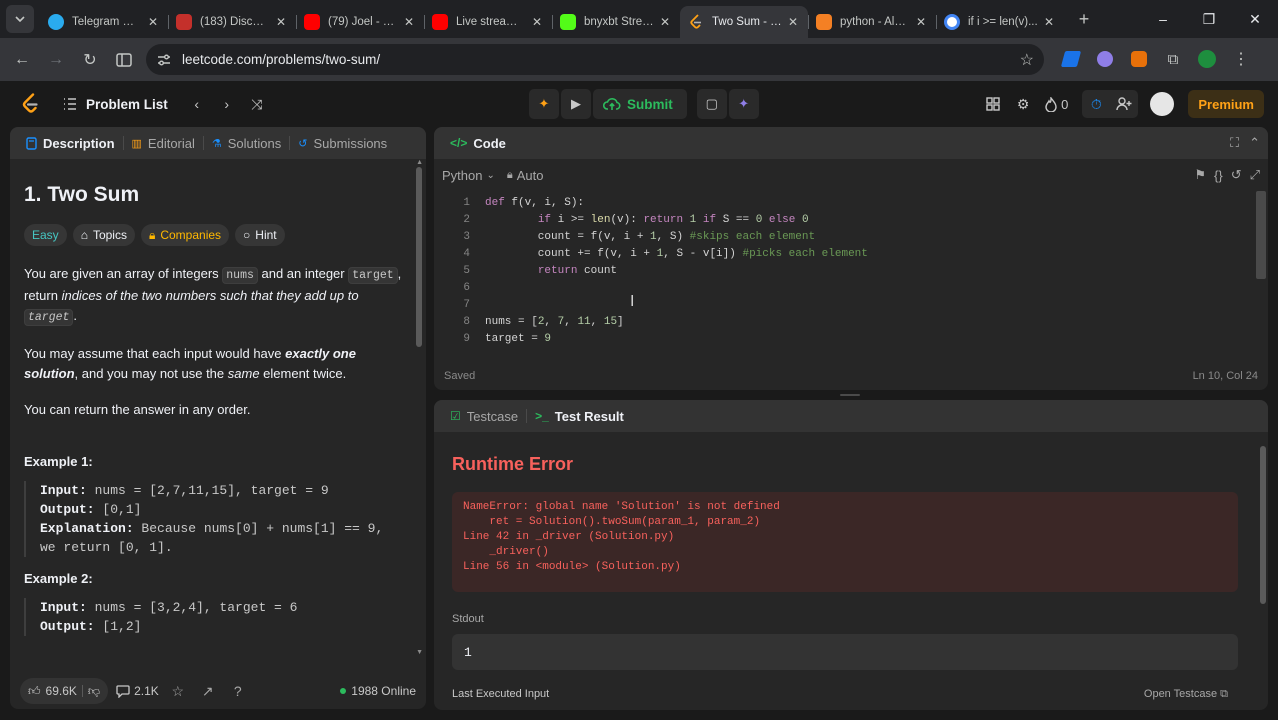 This screenshot has height=720, width=1278. I want to click on shuffle-icon: ⤨, so click(257, 104).